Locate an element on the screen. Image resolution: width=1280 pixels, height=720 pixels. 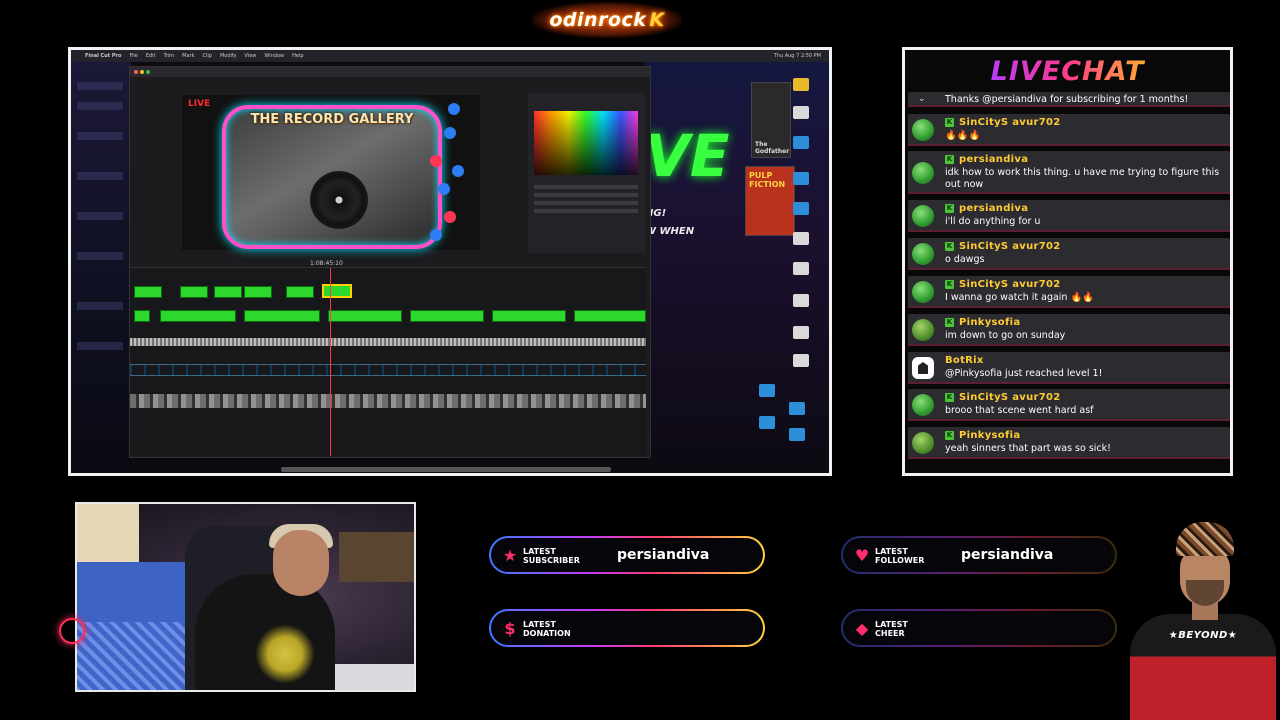
minimize-window-icon is located at coordinates (142, 72).